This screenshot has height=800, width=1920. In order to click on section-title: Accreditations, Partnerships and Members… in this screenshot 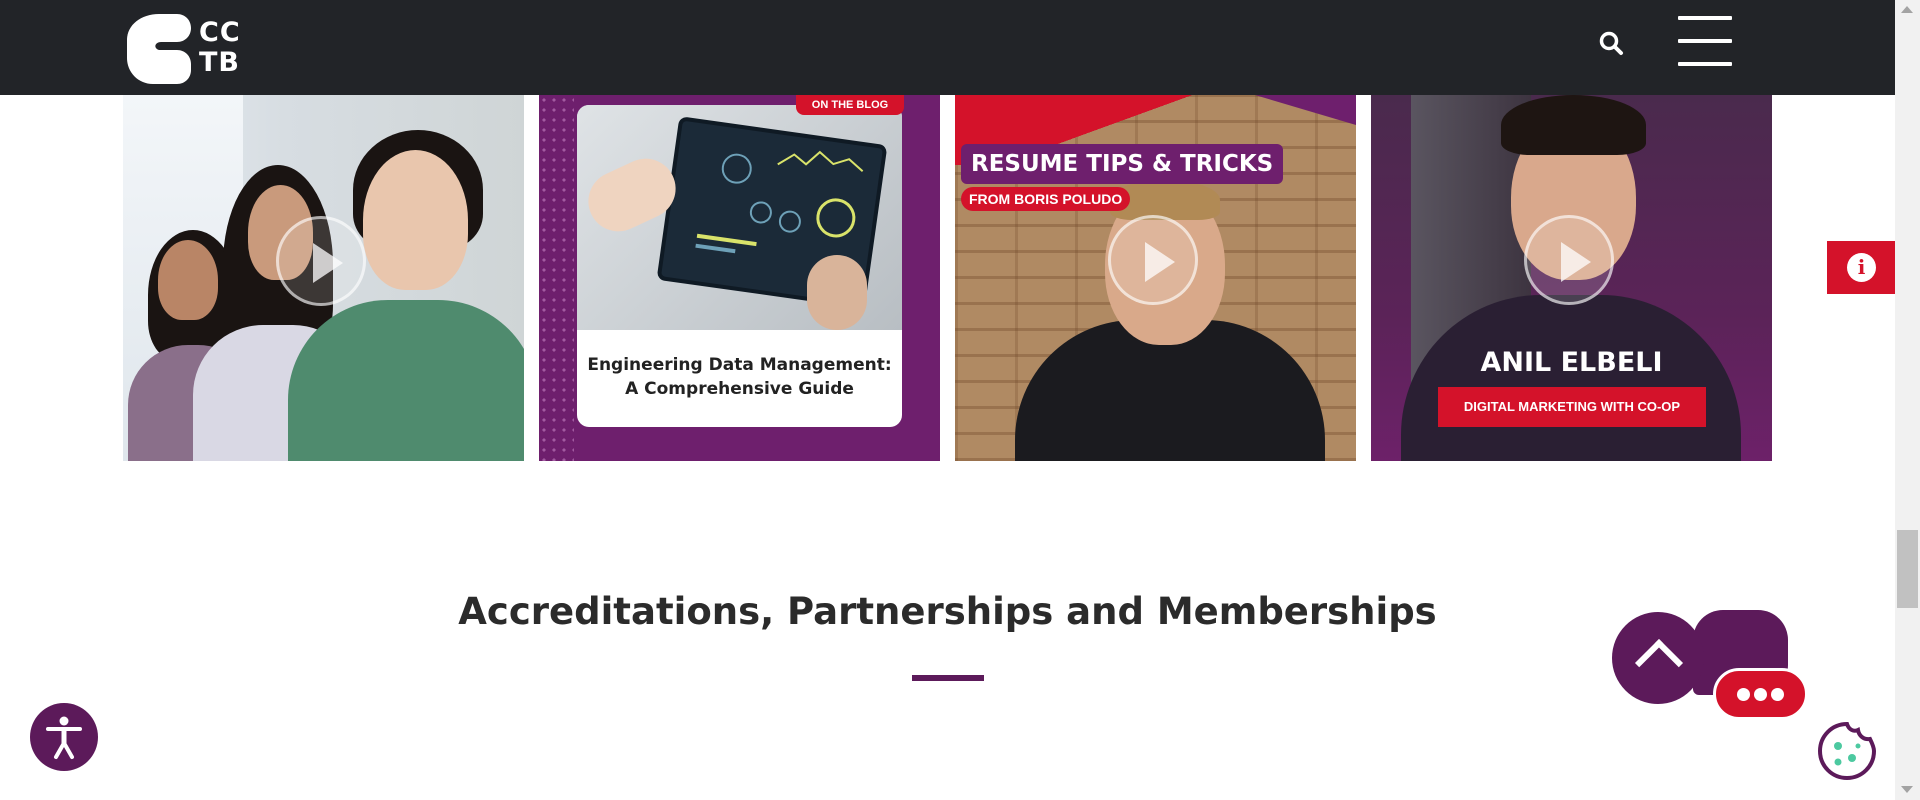, I will do `click(947, 611)`.